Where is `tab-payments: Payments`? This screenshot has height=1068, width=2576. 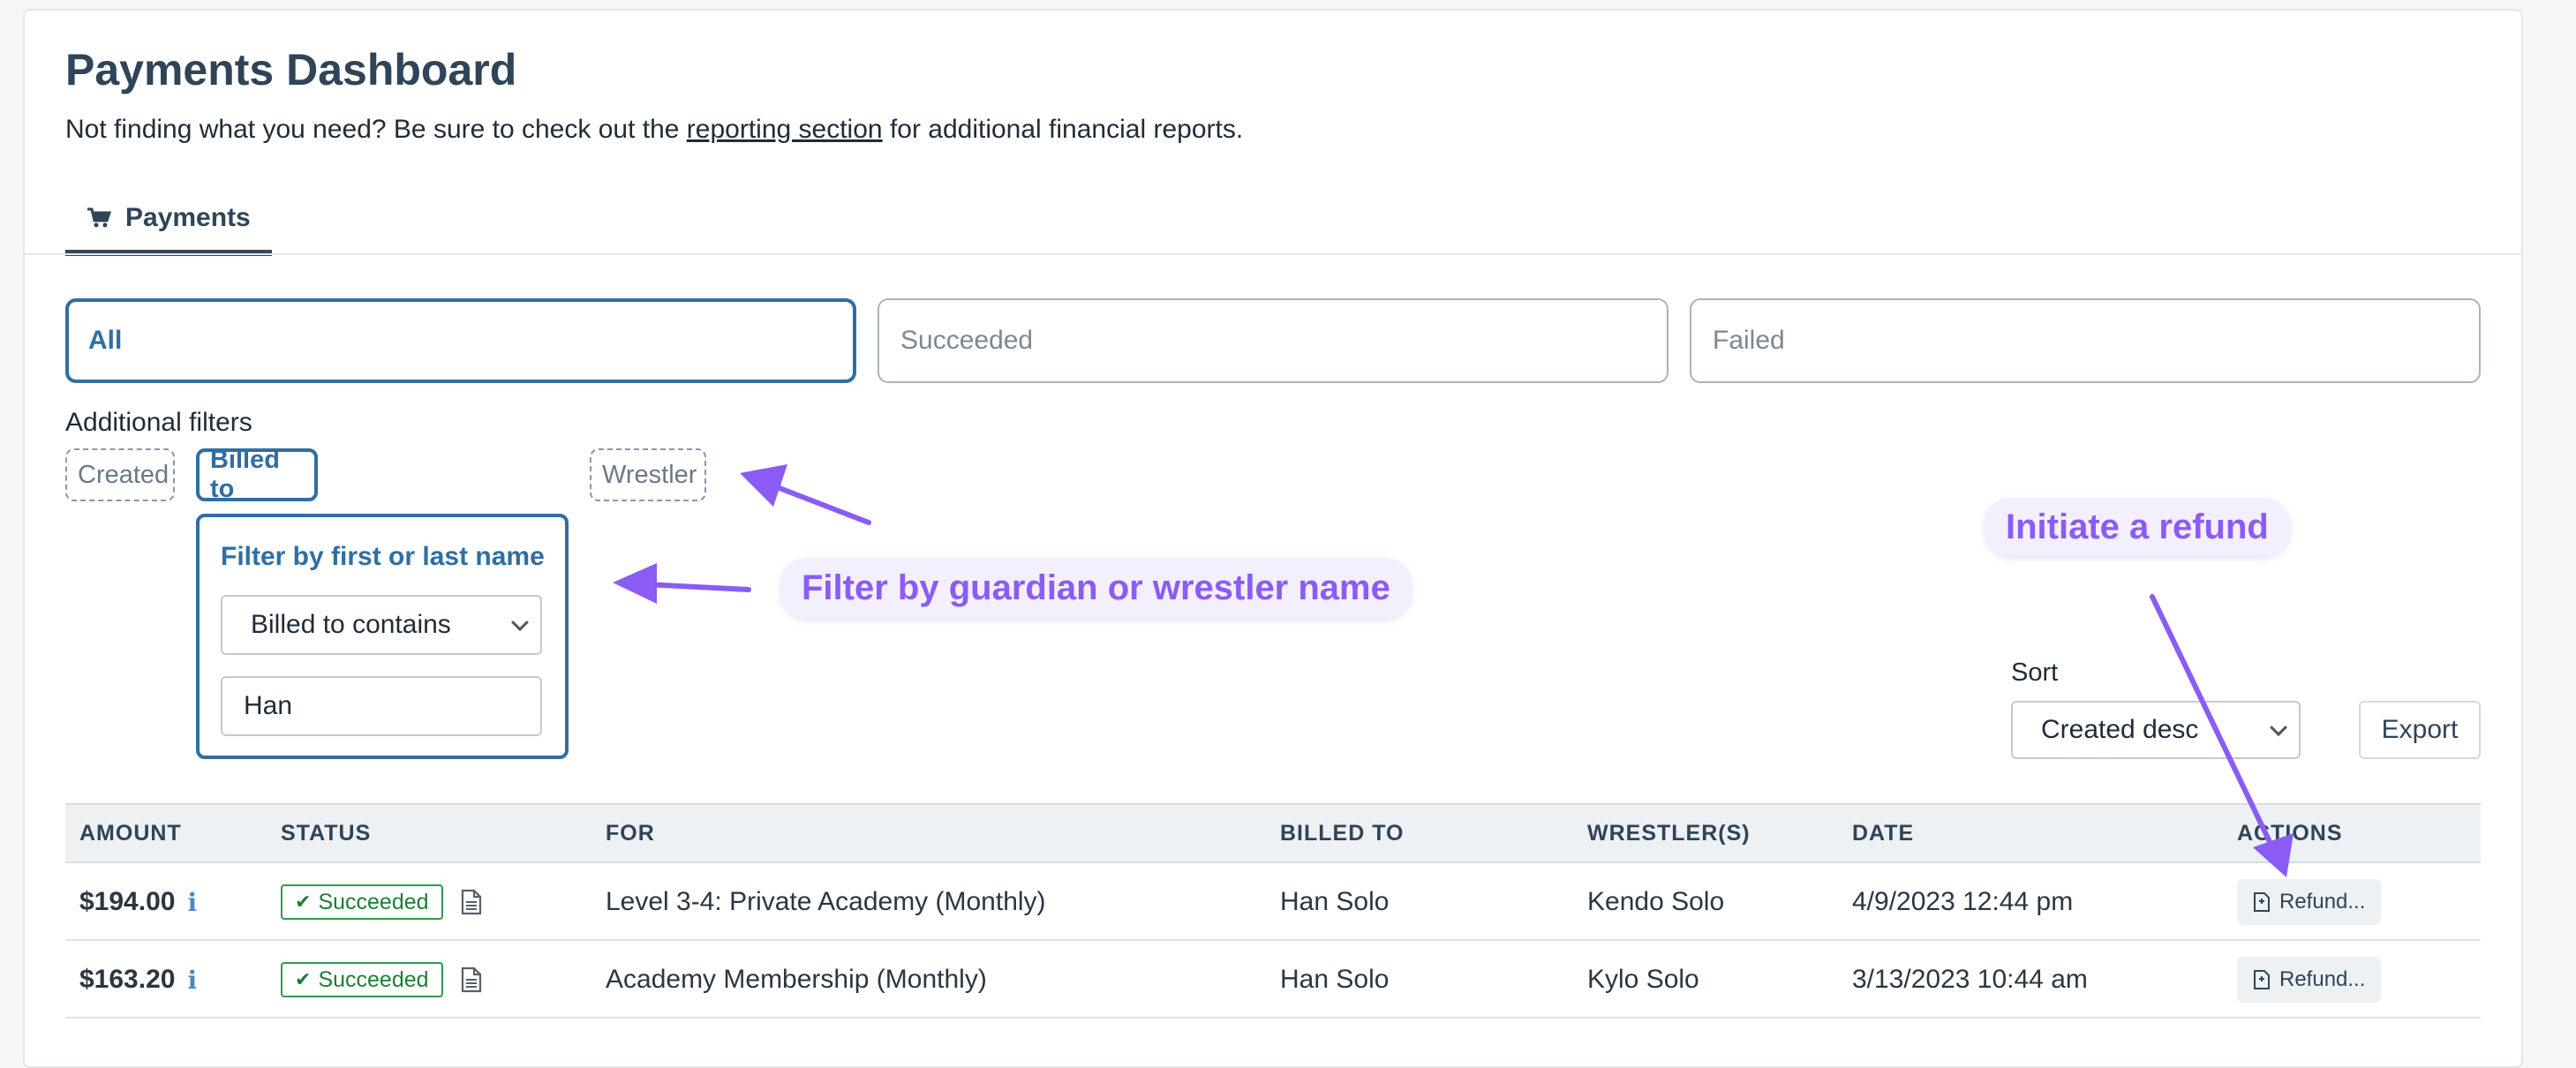
tab-payments: Payments is located at coordinates (169, 220).